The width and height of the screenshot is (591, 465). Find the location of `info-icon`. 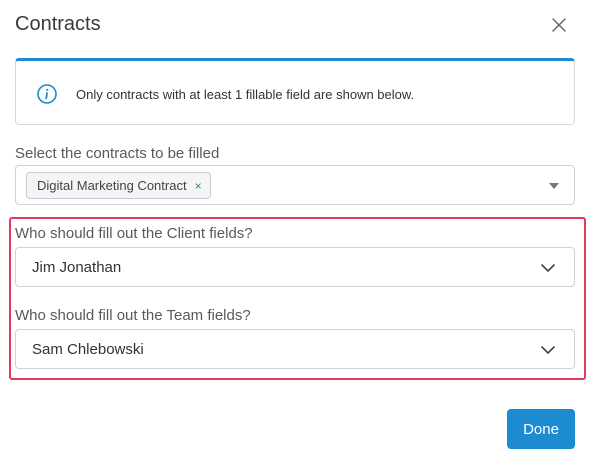

info-icon is located at coordinates (47, 94).